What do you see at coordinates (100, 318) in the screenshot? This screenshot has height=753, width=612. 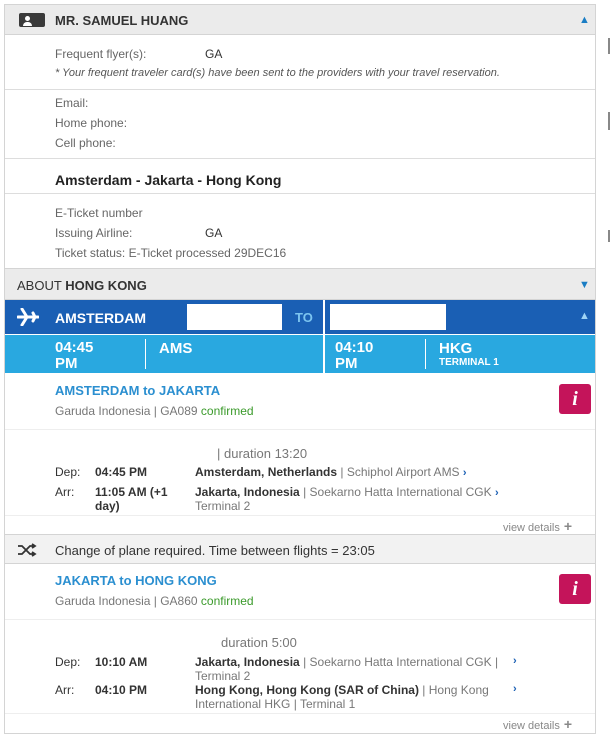 I see `summary-from-city: AMSTERDAM` at bounding box center [100, 318].